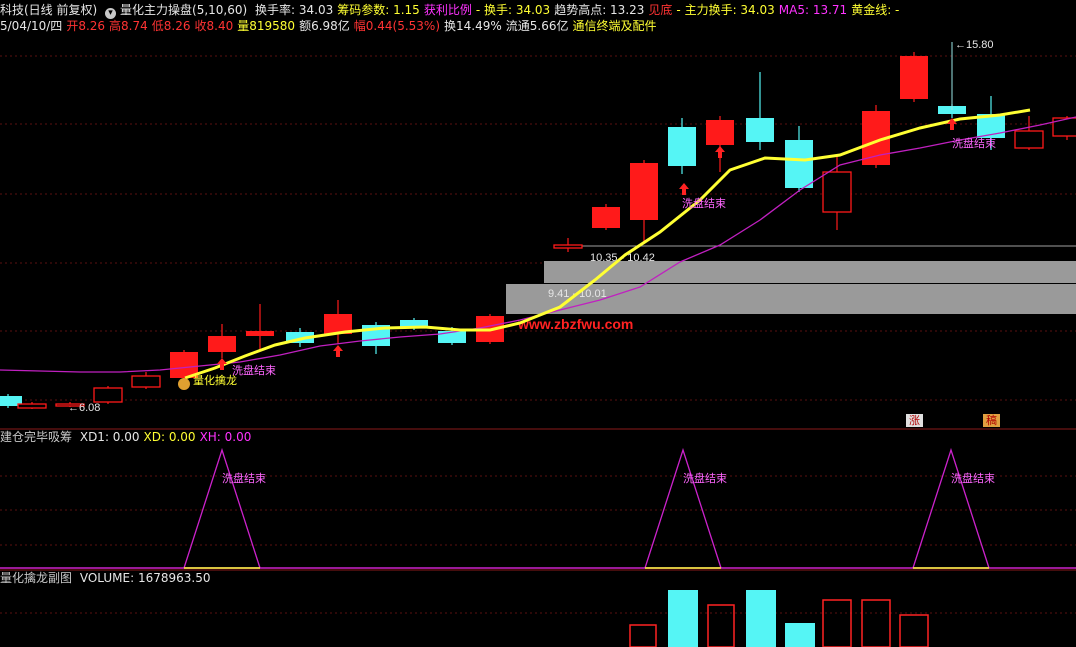 The height and width of the screenshot is (647, 1076). What do you see at coordinates (184, 384) in the screenshot?
I see `money-bag-icon` at bounding box center [184, 384].